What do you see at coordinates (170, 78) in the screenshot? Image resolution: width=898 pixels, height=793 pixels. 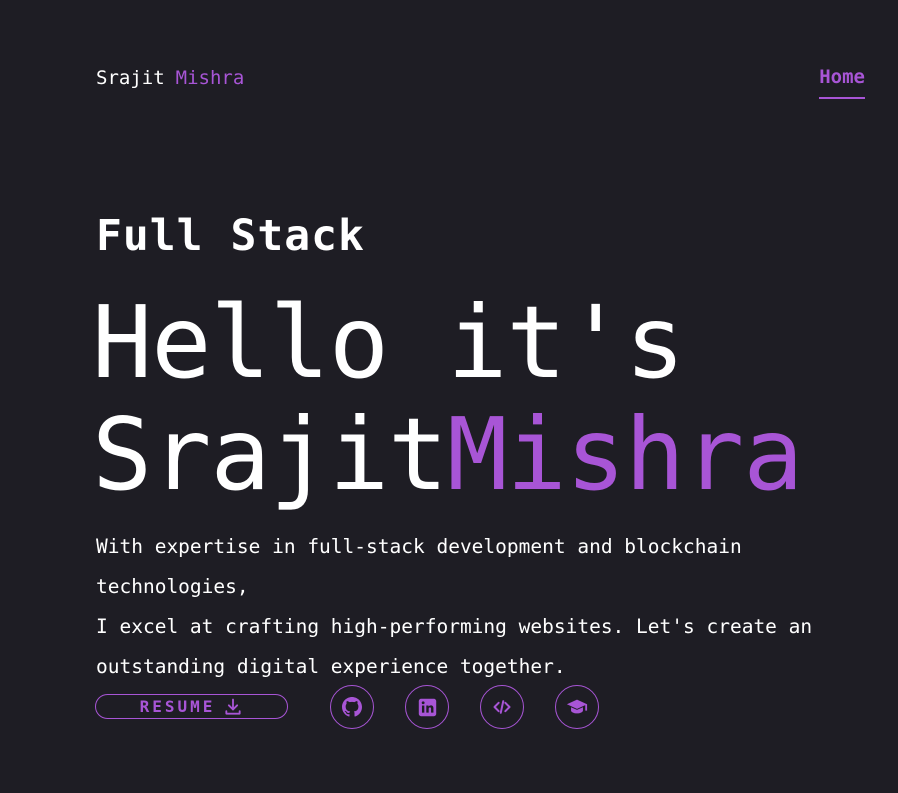 I see `brand-logo: Srajit Mishra` at bounding box center [170, 78].